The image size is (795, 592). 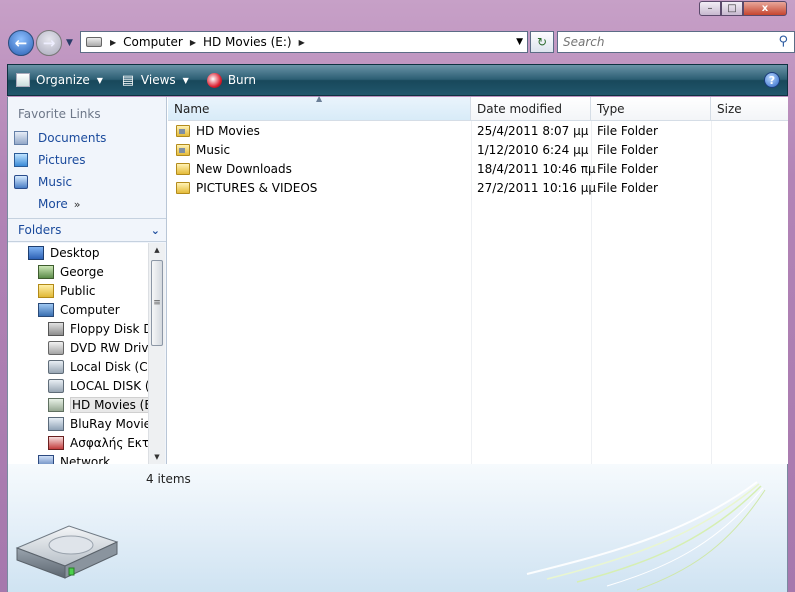 What do you see at coordinates (69, 43) in the screenshot?
I see `recent-pages-dropdown: ▼` at bounding box center [69, 43].